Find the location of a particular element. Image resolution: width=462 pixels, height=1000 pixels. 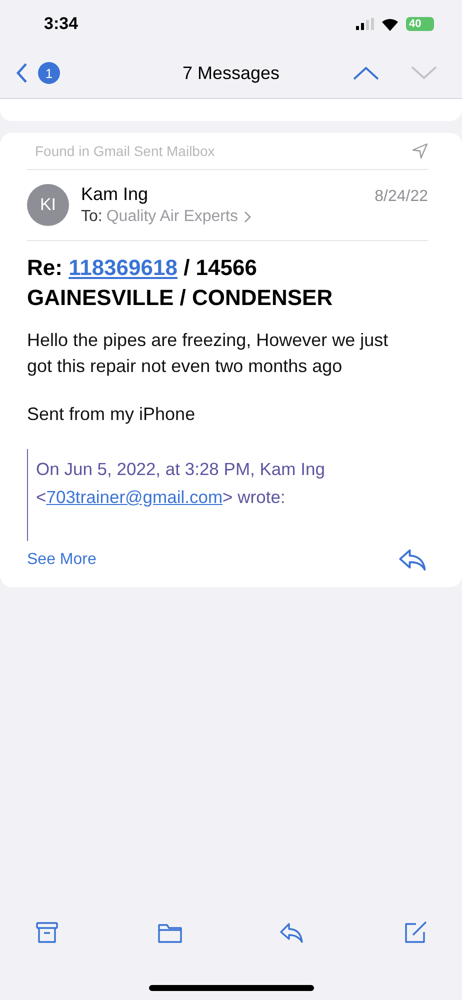

send-icon is located at coordinates (420, 151).